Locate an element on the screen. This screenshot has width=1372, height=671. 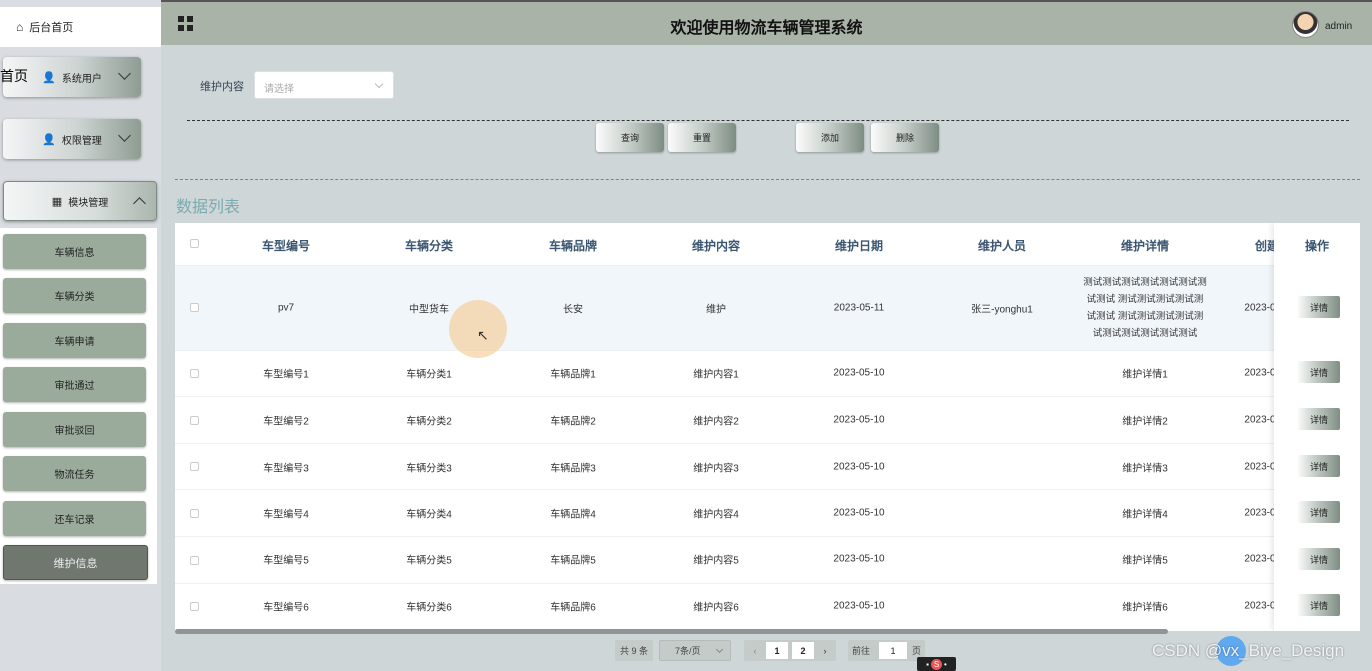
ime-toolbar: ▪ S • is located at coordinates (936, 664).